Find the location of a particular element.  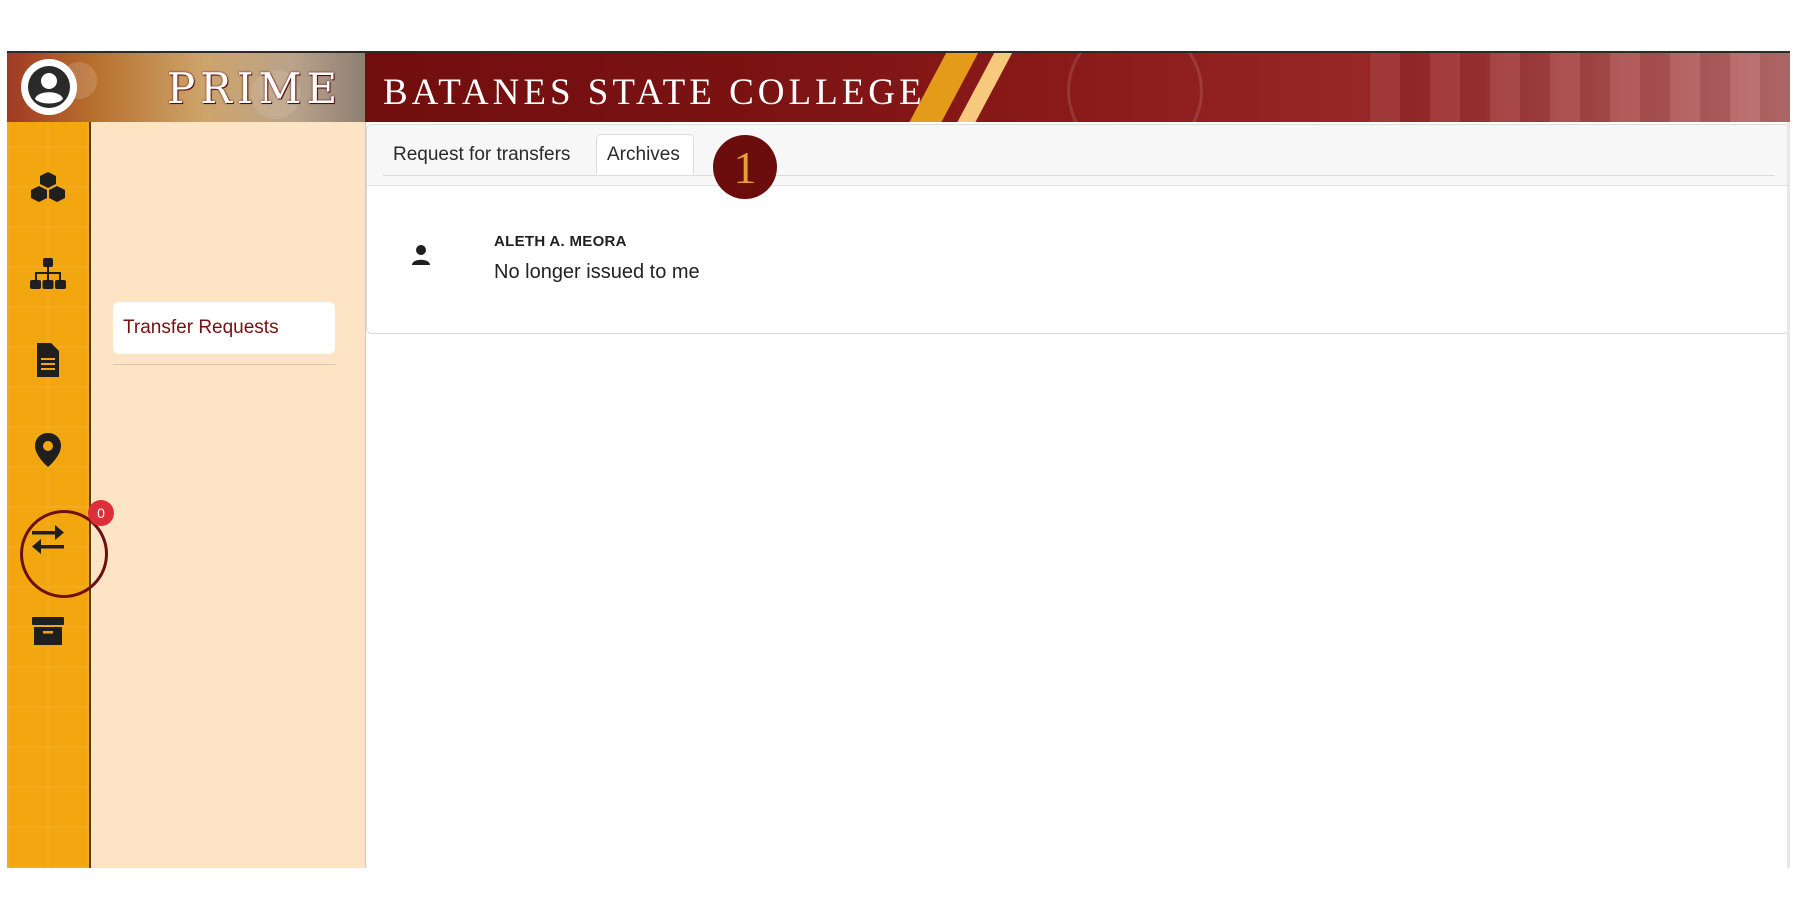

prime-logo: PRIME is located at coordinates (255, 88).